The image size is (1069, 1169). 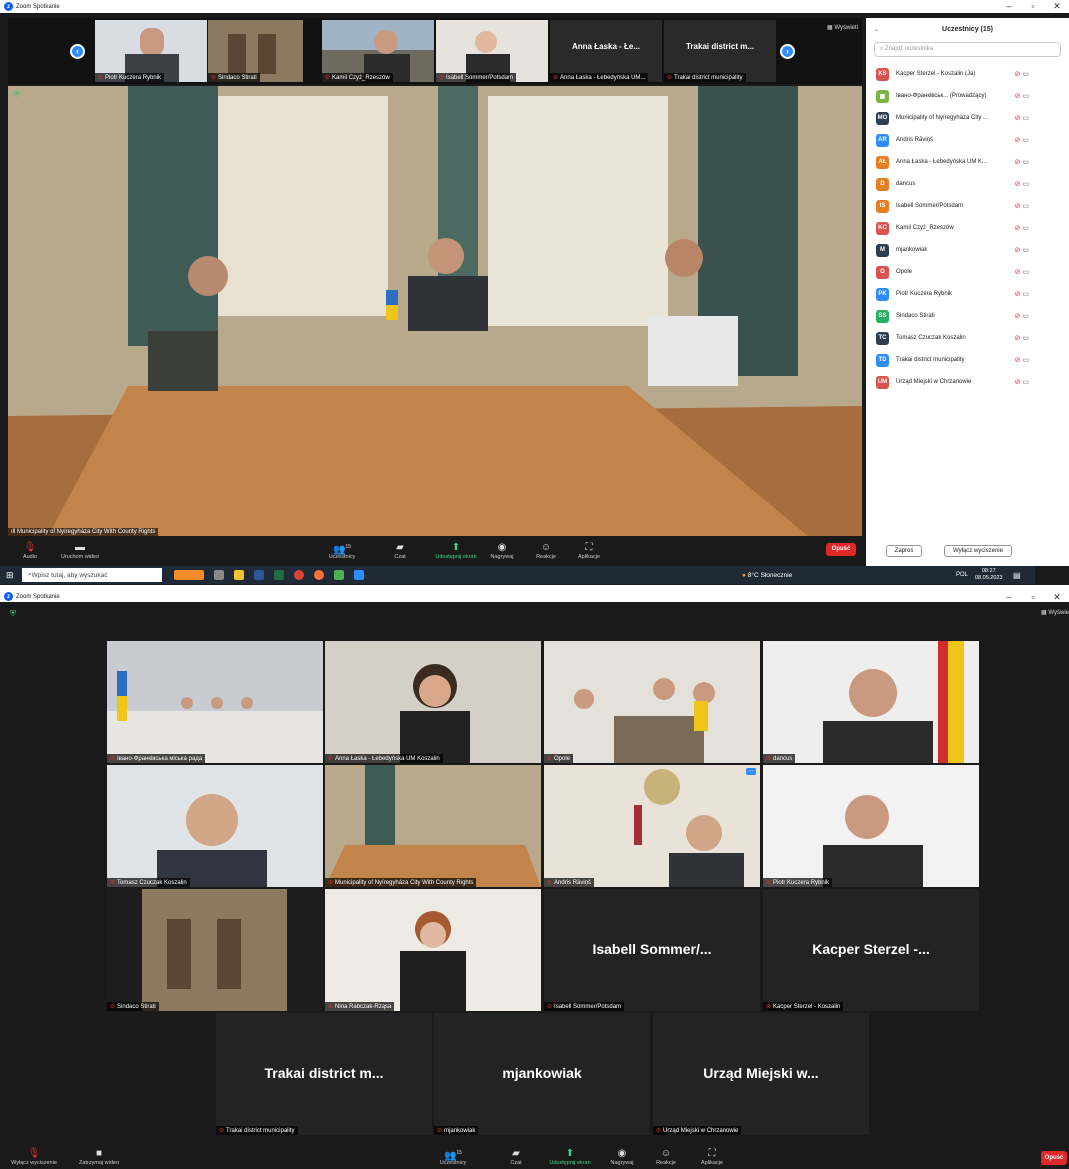 I want to click on video-tile: ⊘ Tomasz Czuczak Koszalin, so click(x=215, y=826).